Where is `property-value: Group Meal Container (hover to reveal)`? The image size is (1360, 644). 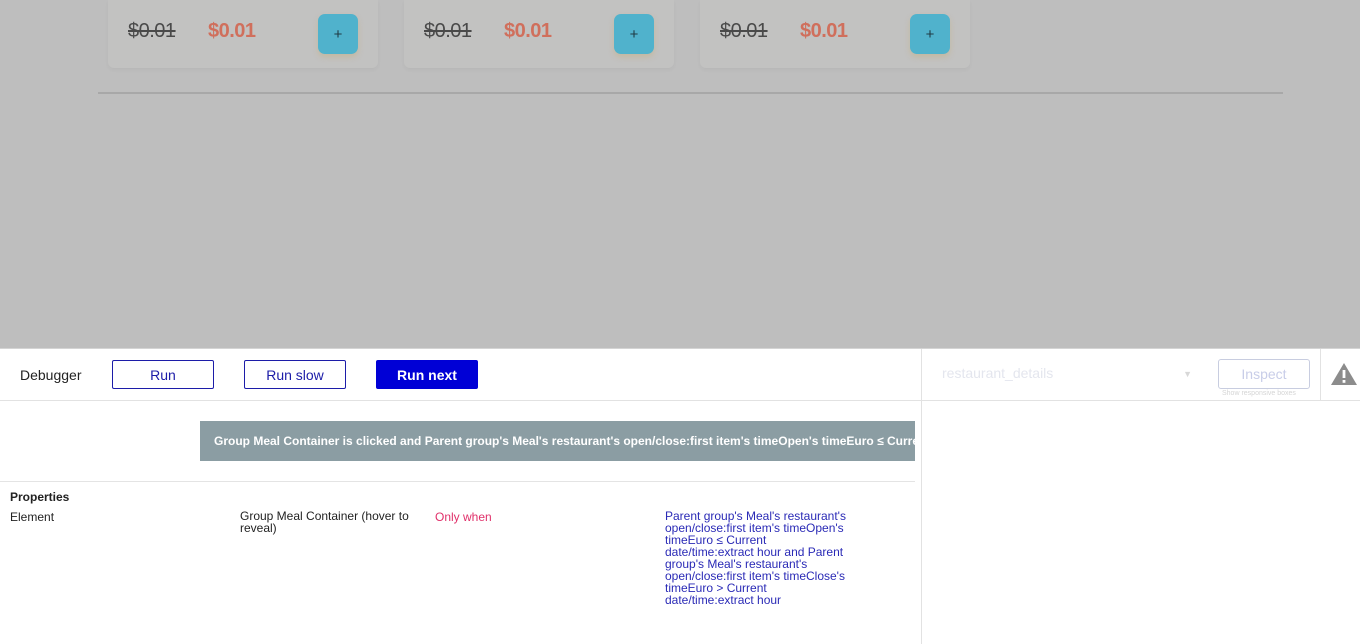
property-value: Group Meal Container (hover to reveal) is located at coordinates (330, 522).